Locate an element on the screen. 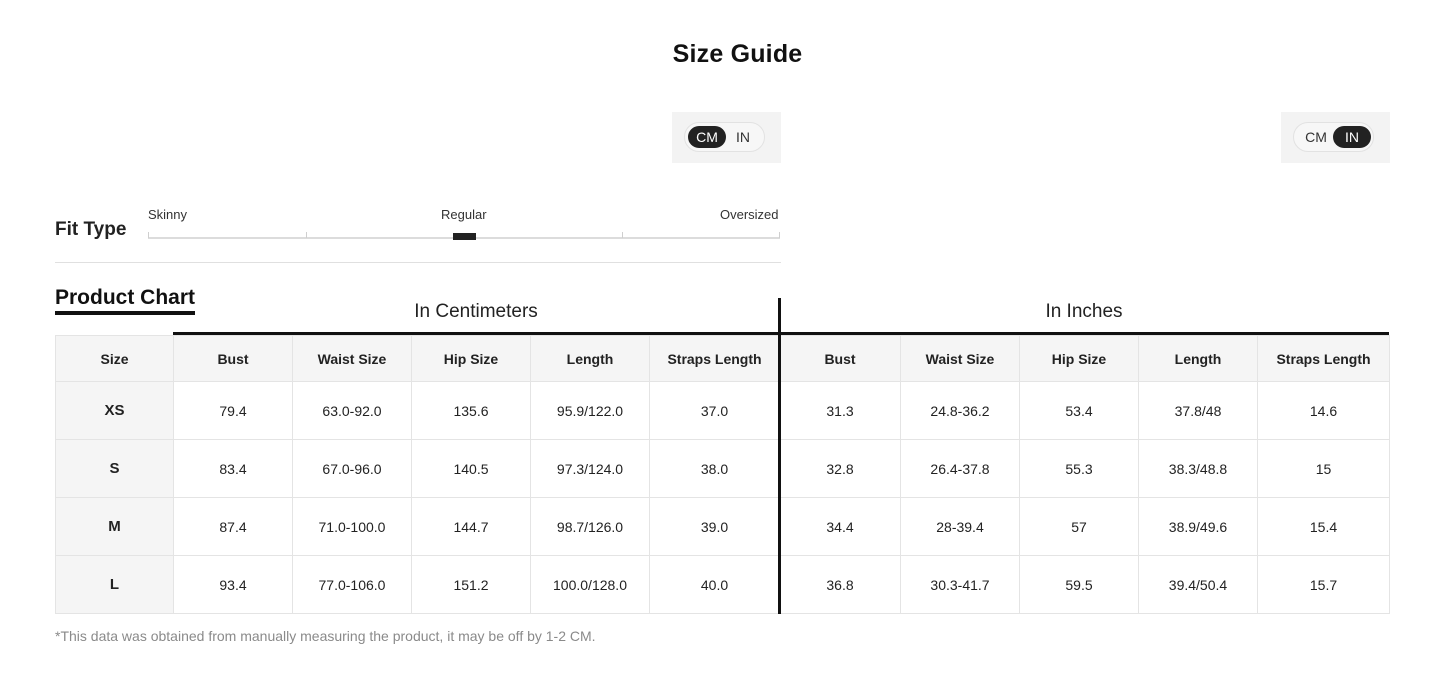 This screenshot has height=689, width=1445. group-label-centimeters: In Centimeters is located at coordinates (476, 311).